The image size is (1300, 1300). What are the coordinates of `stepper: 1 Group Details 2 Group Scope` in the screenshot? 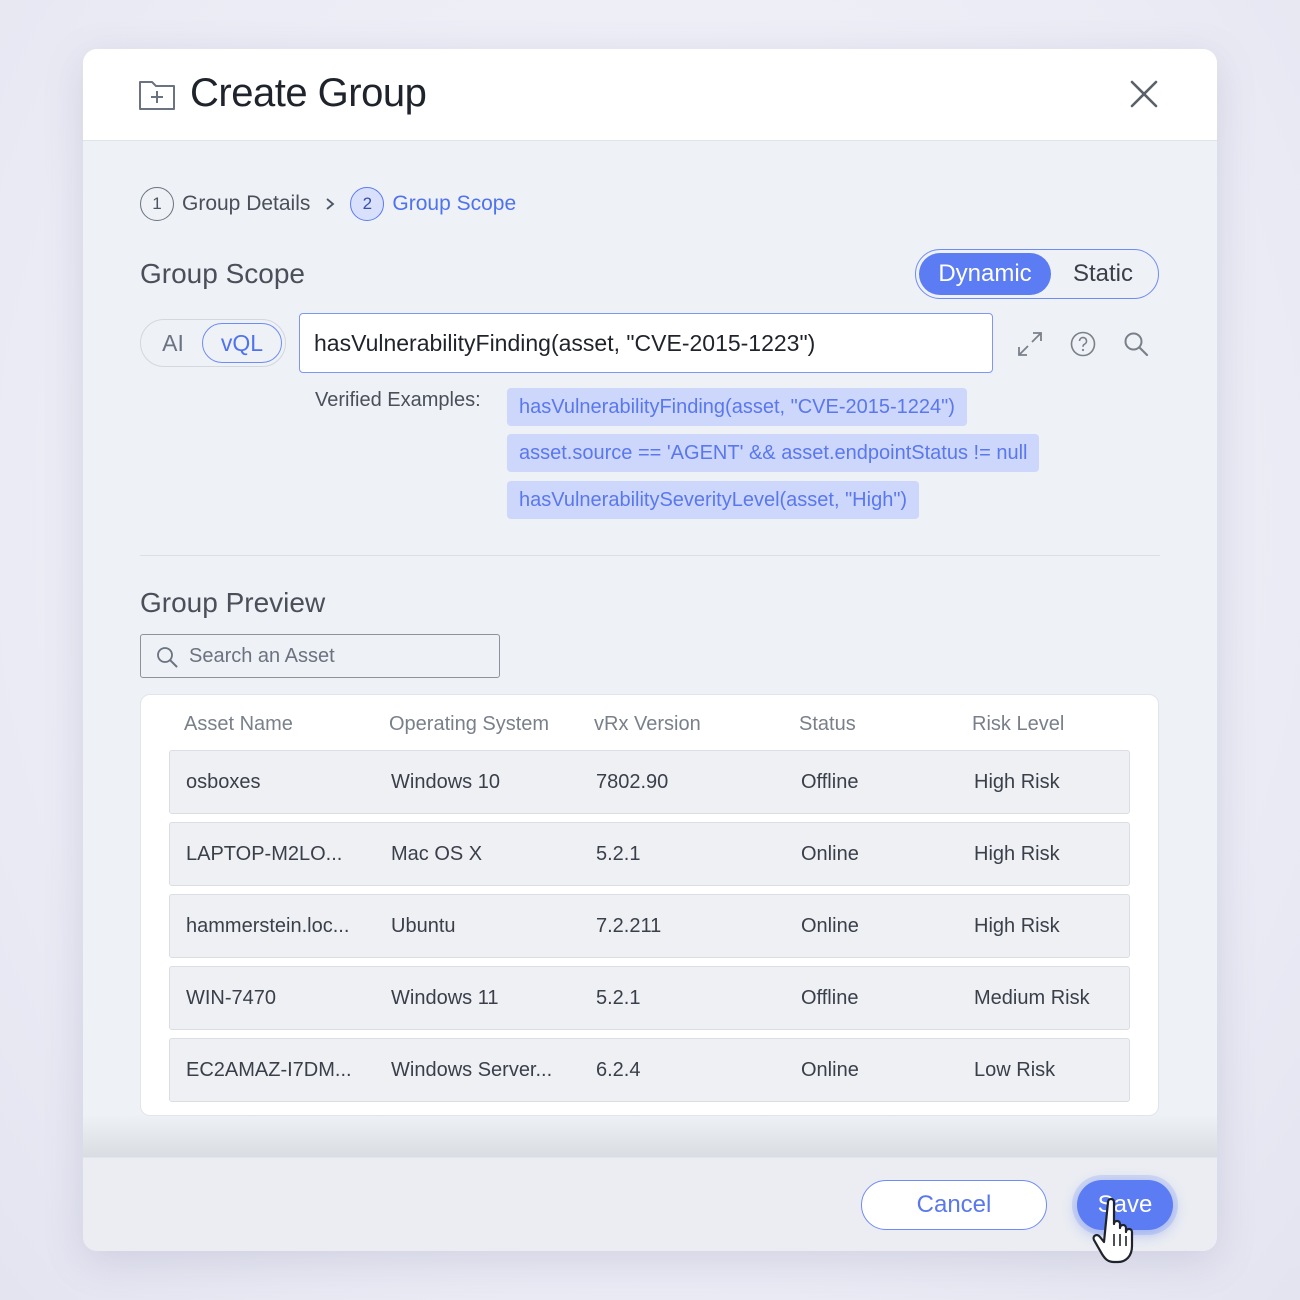 It's located at (328, 204).